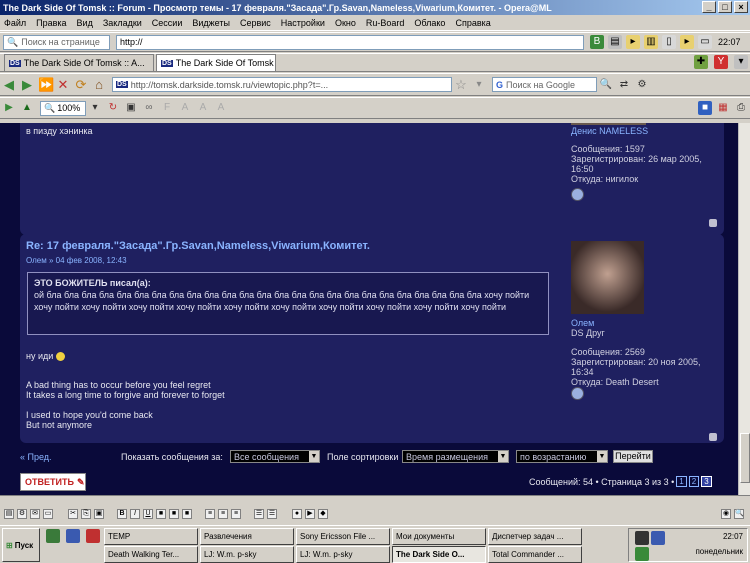 Image resolution: width=750 pixels, height=563 pixels. Describe the element at coordinates (310, 514) in the screenshot. I see `format-icon: ▶` at that location.